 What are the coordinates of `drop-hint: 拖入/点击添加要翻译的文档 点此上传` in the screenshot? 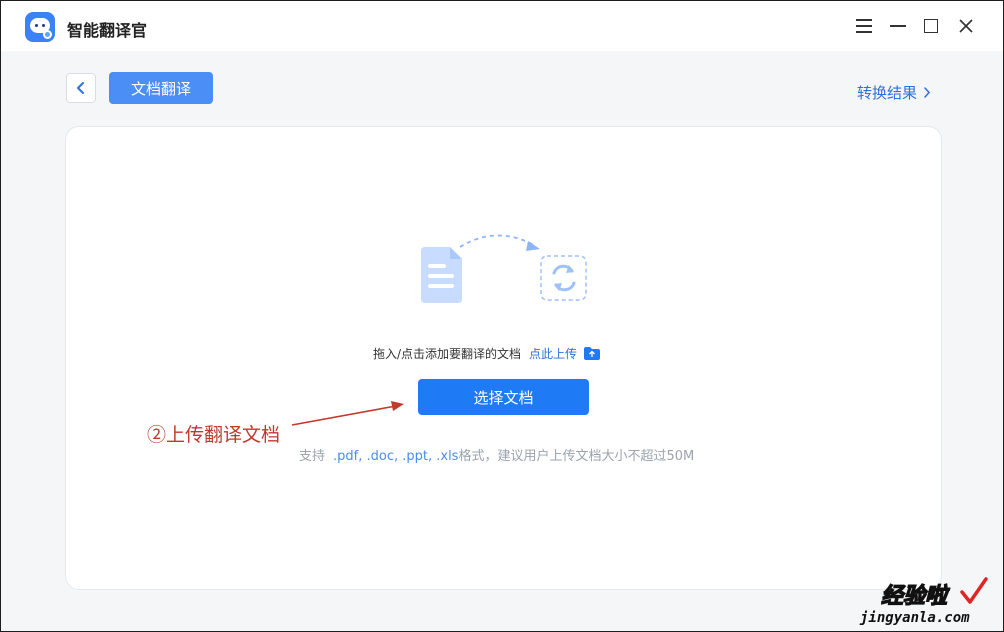 It's located at (487, 353).